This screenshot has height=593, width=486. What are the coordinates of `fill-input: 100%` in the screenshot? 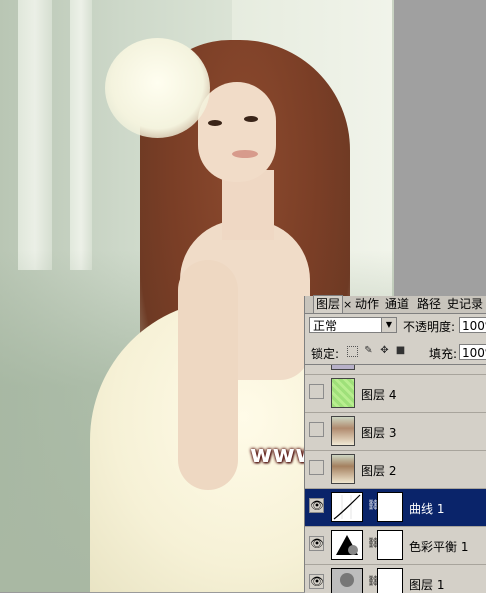 It's located at (472, 352).